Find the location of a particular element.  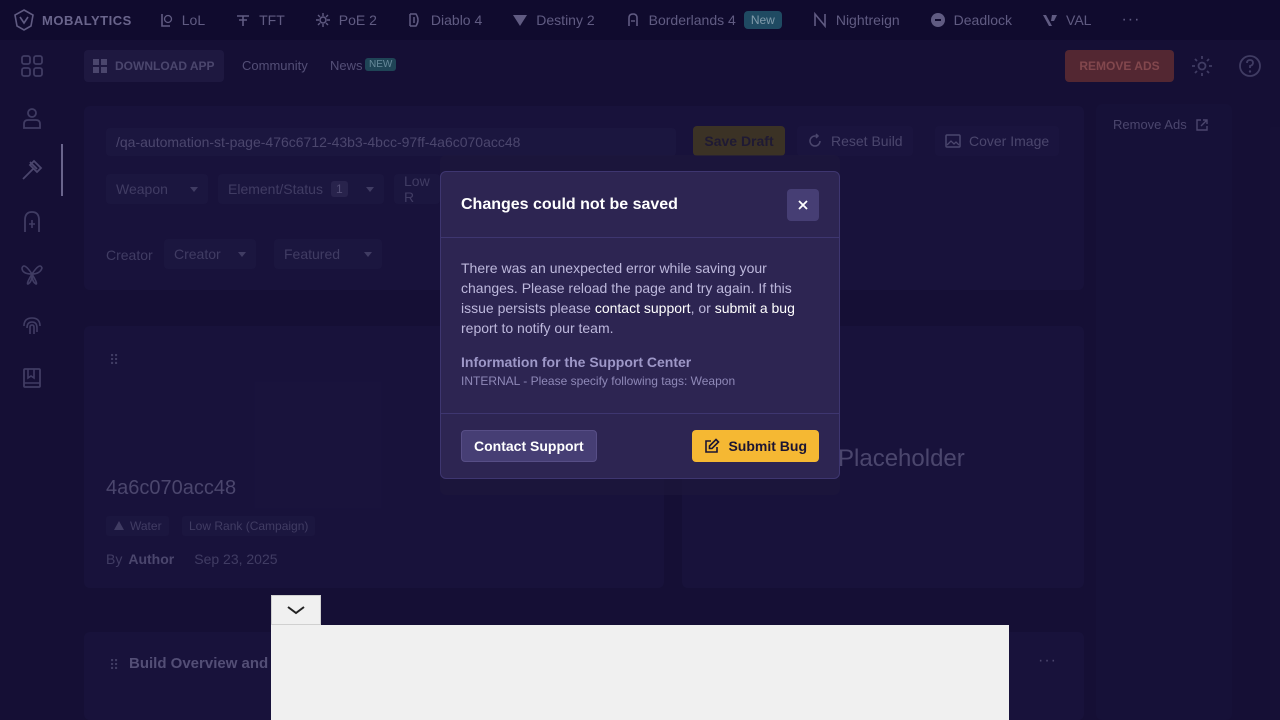

contact-support-link: contact support is located at coordinates (643, 308).